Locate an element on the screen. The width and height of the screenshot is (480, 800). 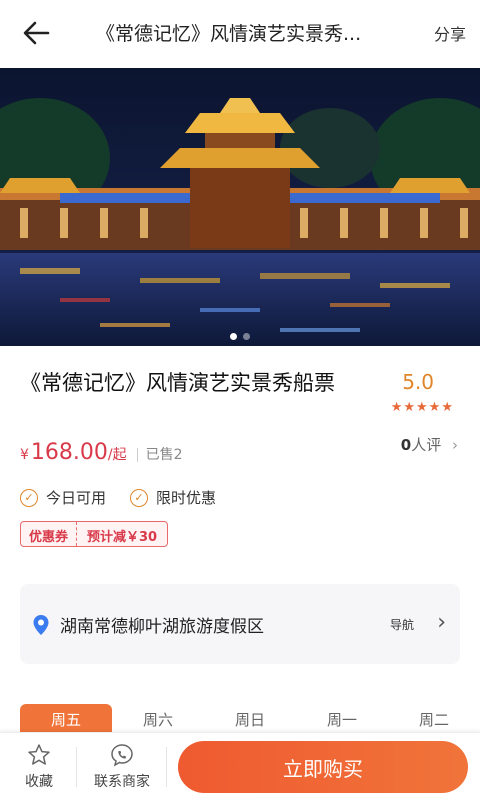
back-button is located at coordinates (36, 33).